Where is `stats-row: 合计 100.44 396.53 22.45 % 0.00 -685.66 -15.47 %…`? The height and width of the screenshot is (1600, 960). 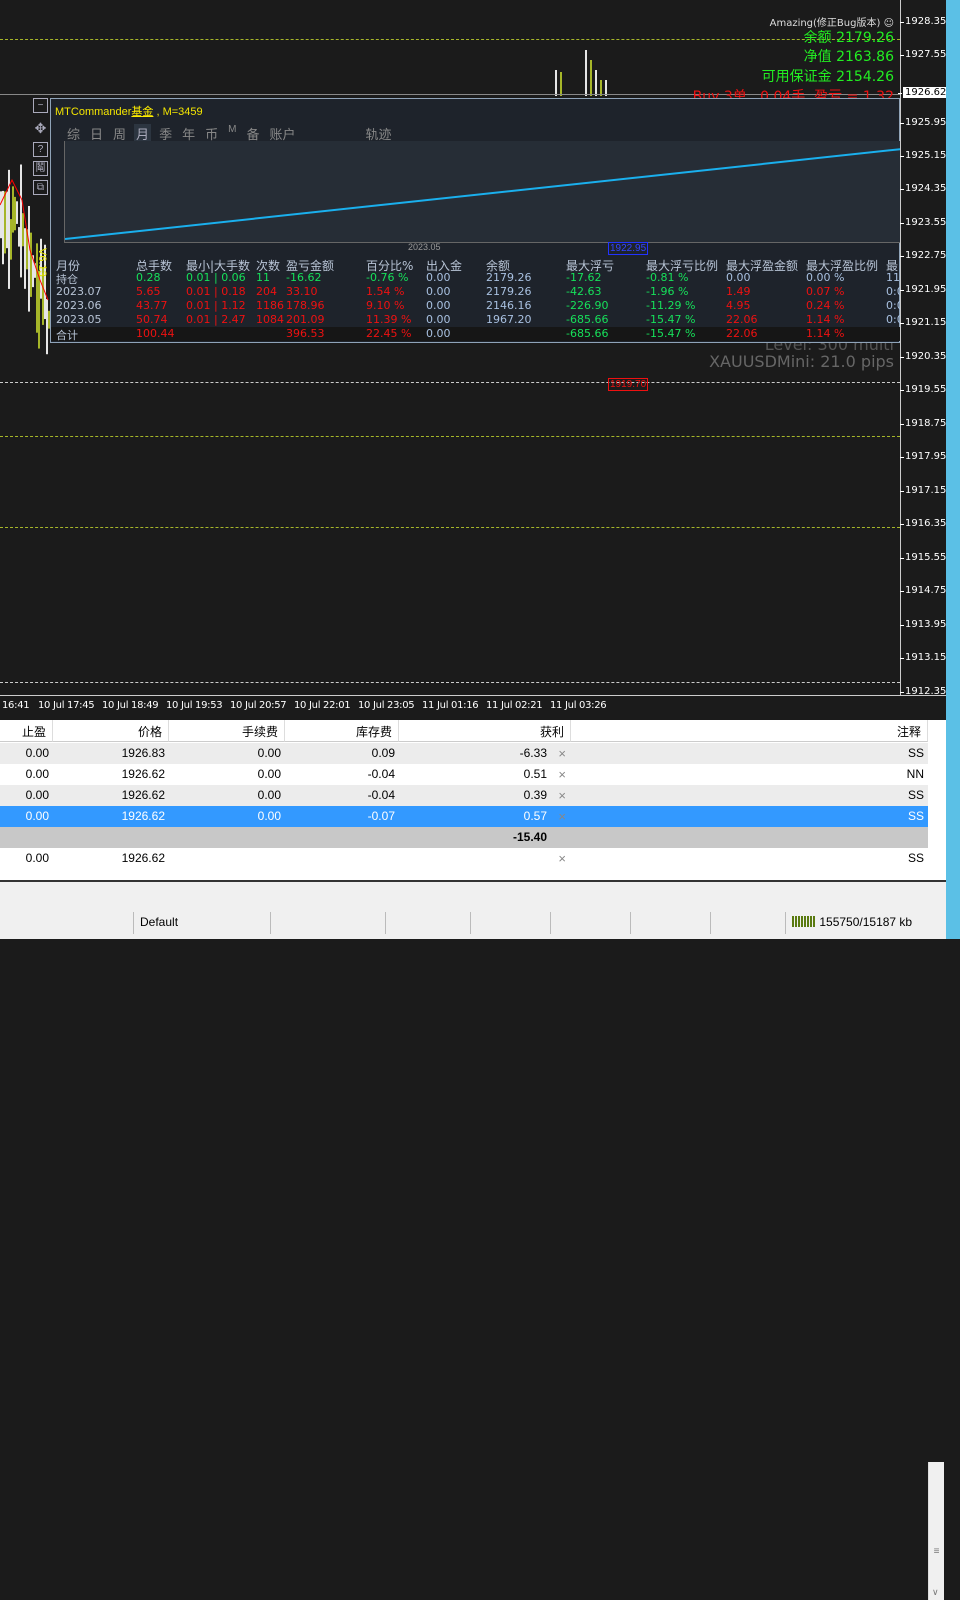
stats-row: 合计 100.44 396.53 22.45 % 0.00 -685.66 -15.47 %… is located at coordinates (475, 334).